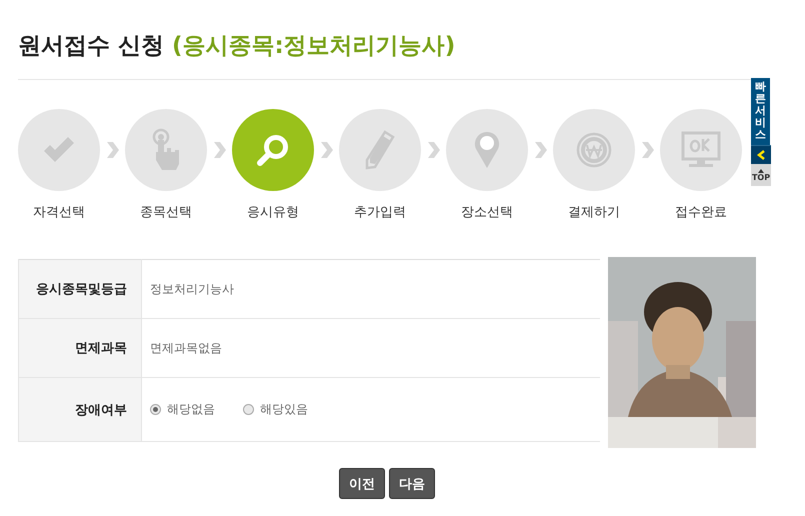 The height and width of the screenshot is (516, 805). What do you see at coordinates (761, 170) in the screenshot?
I see `up-arrow-icon` at bounding box center [761, 170].